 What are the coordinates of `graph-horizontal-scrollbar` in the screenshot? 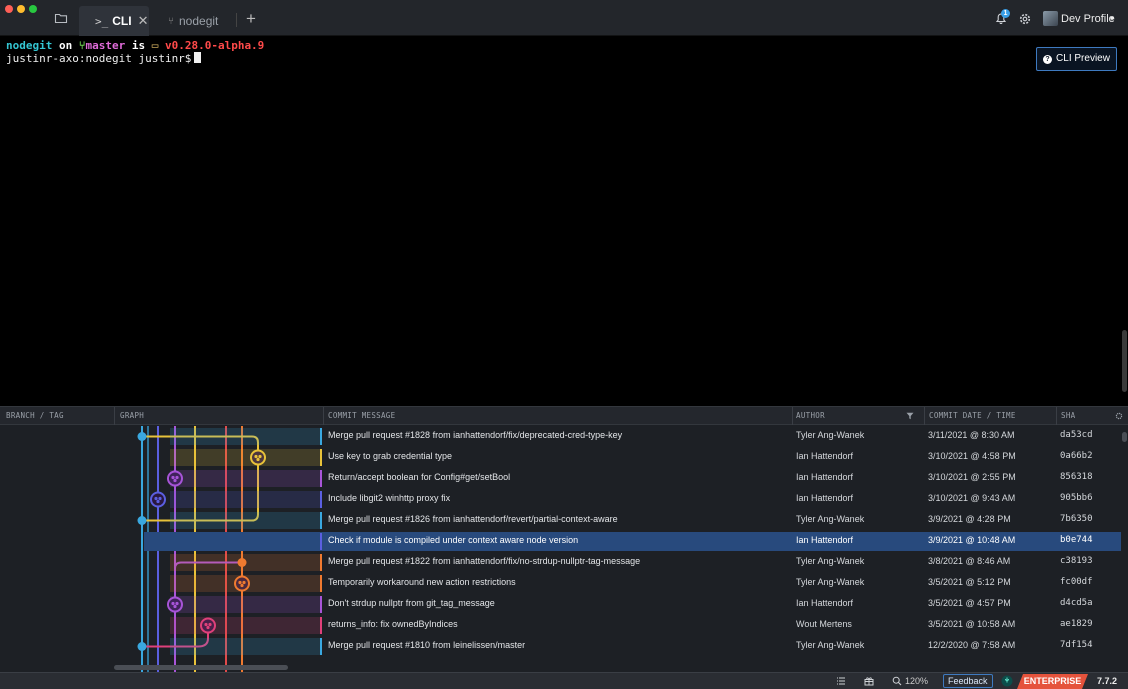 It's located at (201, 667).